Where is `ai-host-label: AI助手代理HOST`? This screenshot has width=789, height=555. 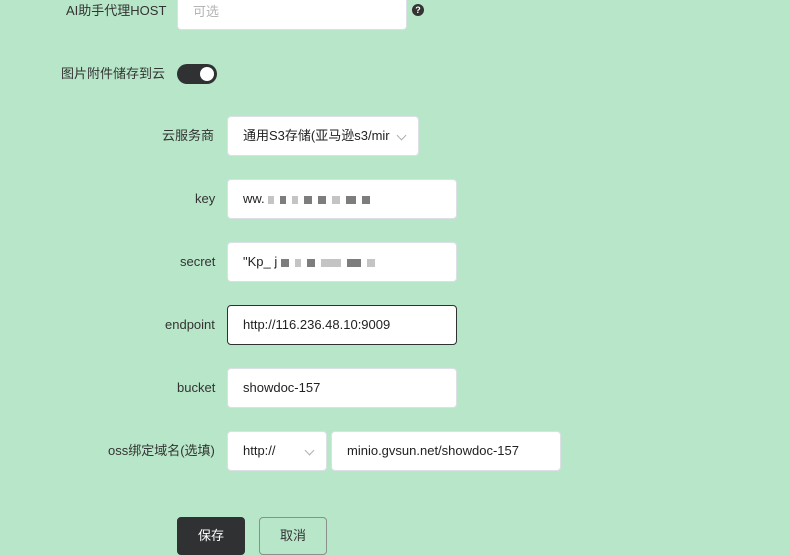
ai-host-label: AI助手代理HOST is located at coordinates (116, 10).